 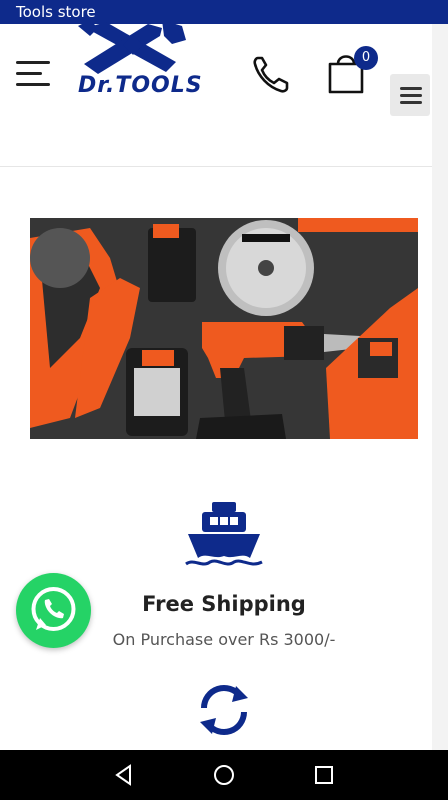 What do you see at coordinates (224, 12) in the screenshot?
I see `status-top-bar: Tools store` at bounding box center [224, 12].